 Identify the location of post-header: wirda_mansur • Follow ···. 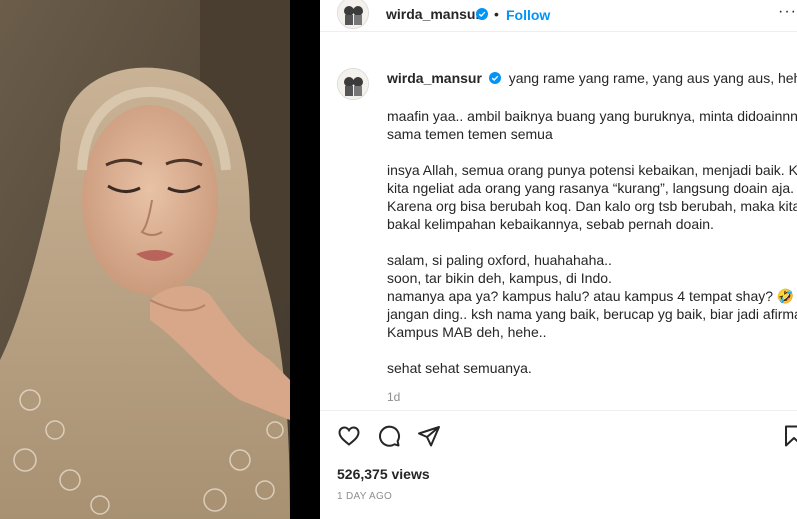
(558, 16).